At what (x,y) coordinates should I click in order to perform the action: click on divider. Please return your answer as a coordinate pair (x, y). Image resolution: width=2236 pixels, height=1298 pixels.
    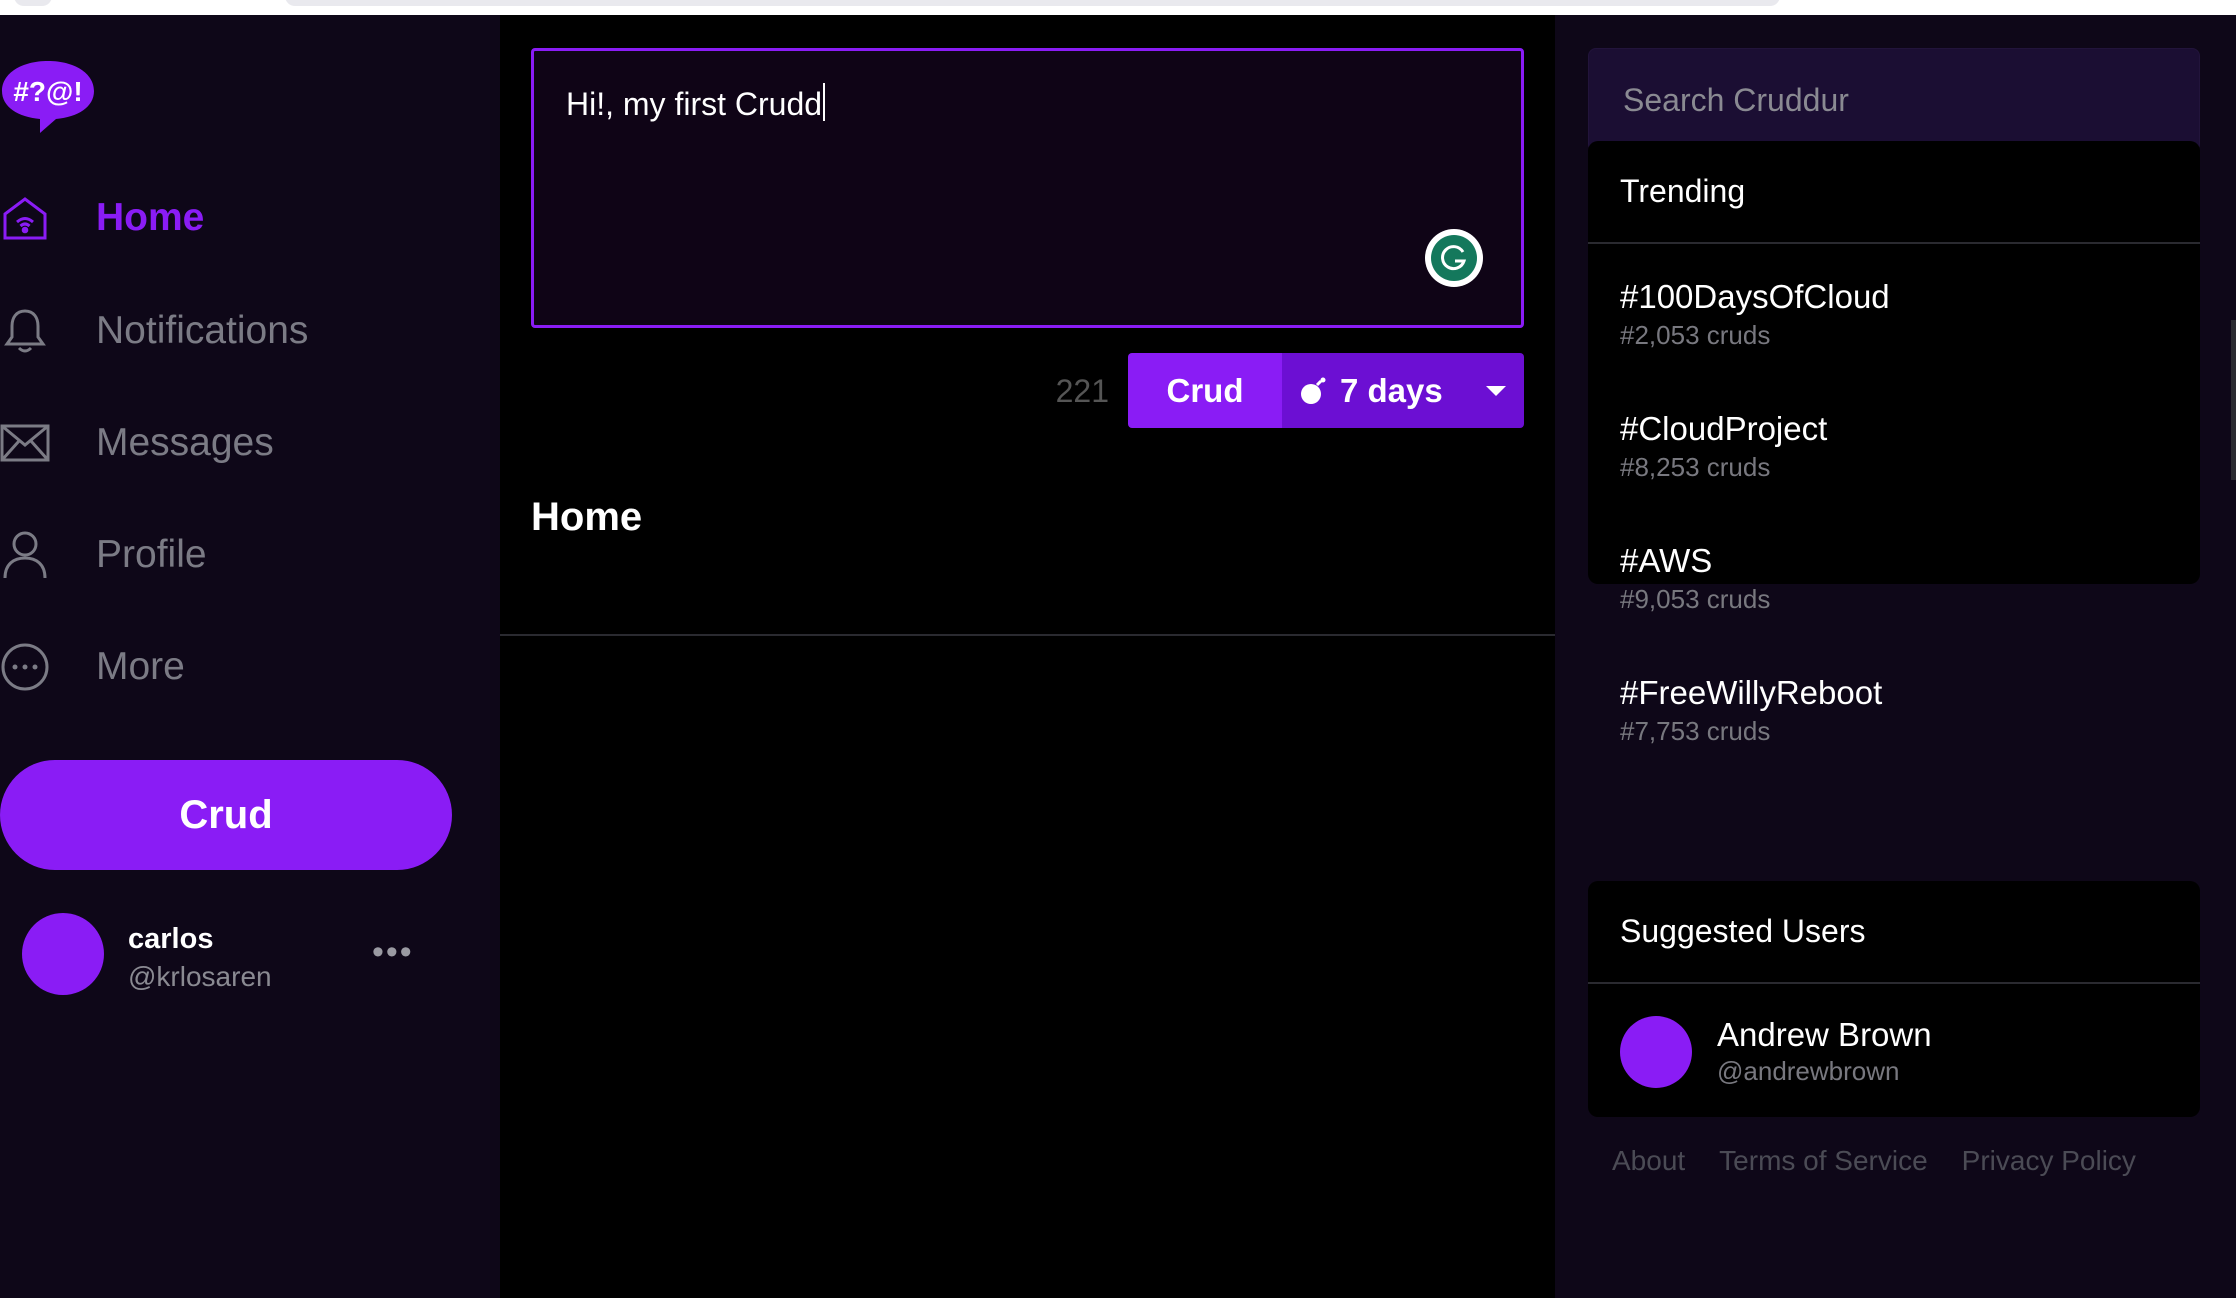
    Looking at the image, I should click on (1027, 635).